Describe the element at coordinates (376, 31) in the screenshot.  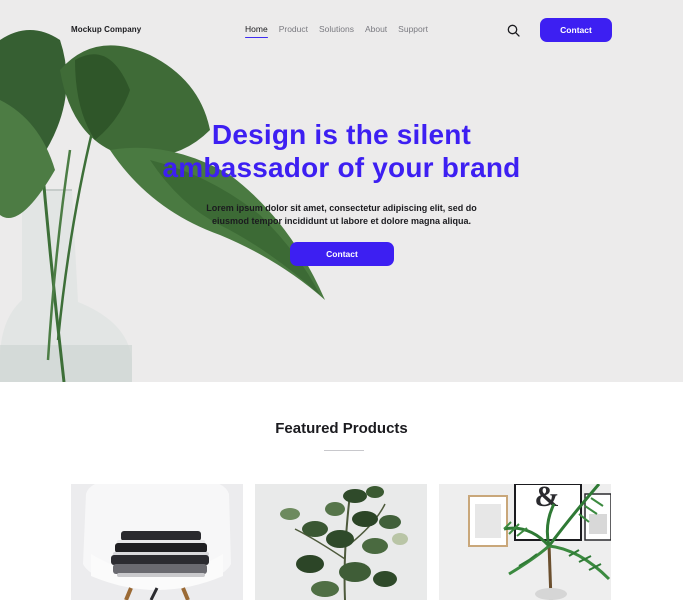
I see `nav-item-about: About` at that location.